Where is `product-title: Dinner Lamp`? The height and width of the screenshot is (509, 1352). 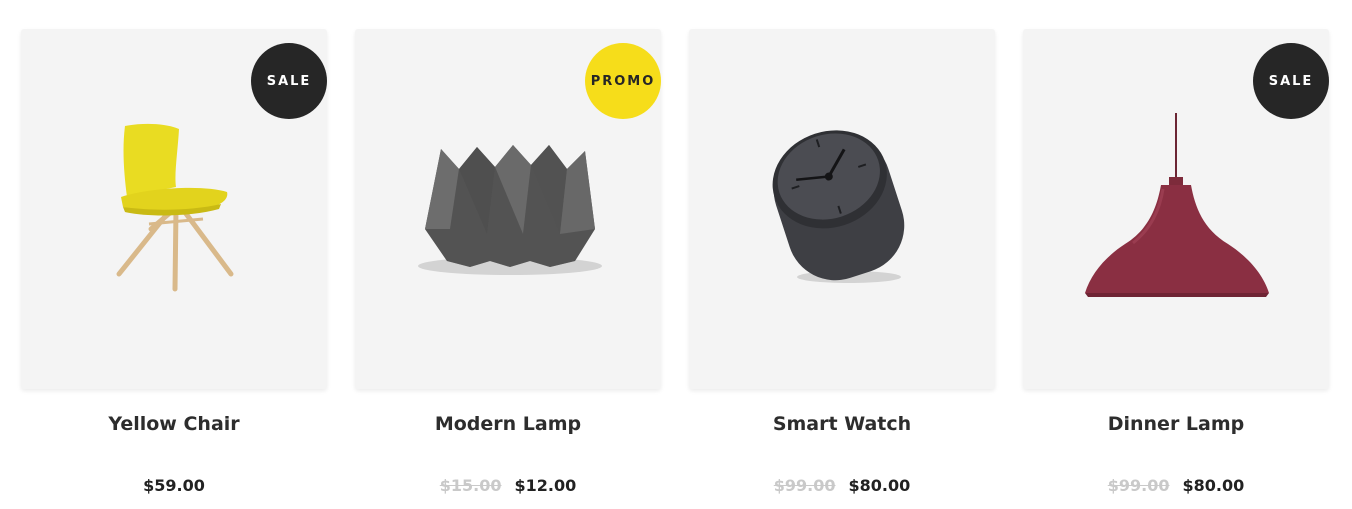
product-title: Dinner Lamp is located at coordinates (1176, 424).